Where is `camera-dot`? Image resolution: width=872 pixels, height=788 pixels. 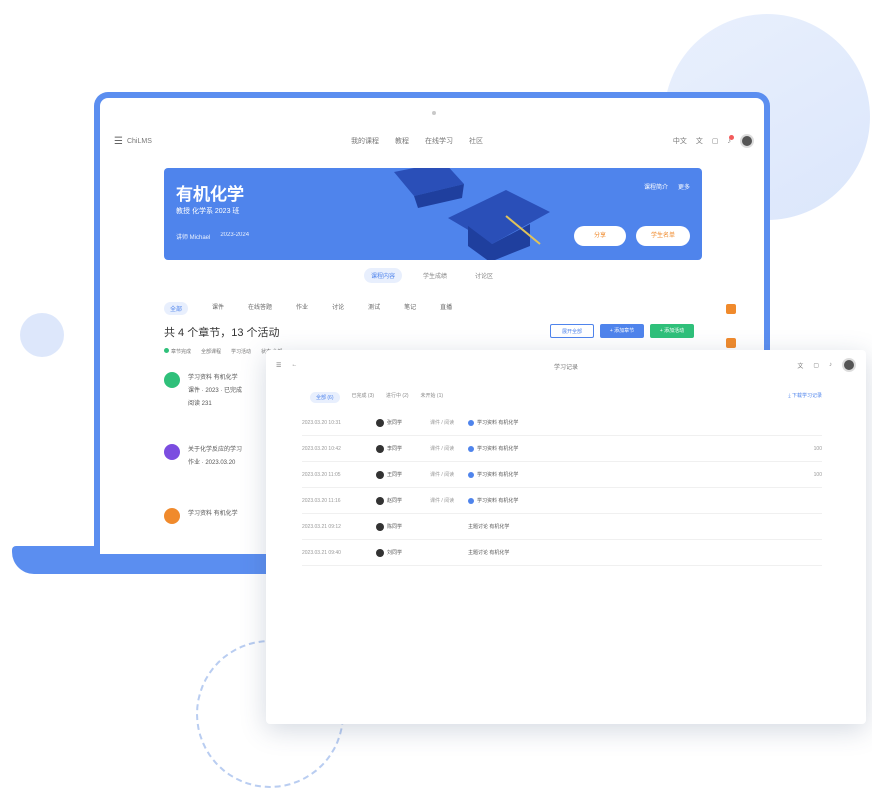
camera-dot is located at coordinates (434, 113).